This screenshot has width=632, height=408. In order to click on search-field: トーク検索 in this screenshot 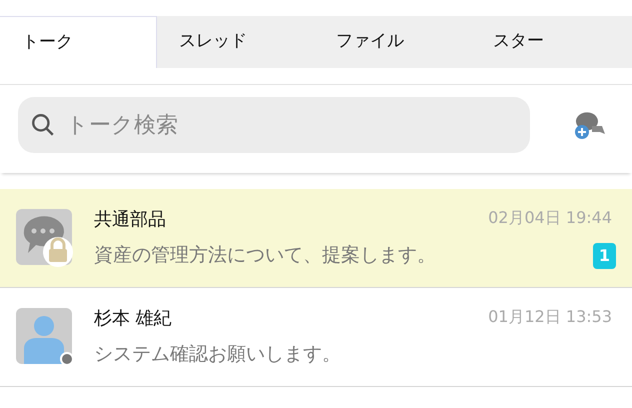, I will do `click(274, 125)`.